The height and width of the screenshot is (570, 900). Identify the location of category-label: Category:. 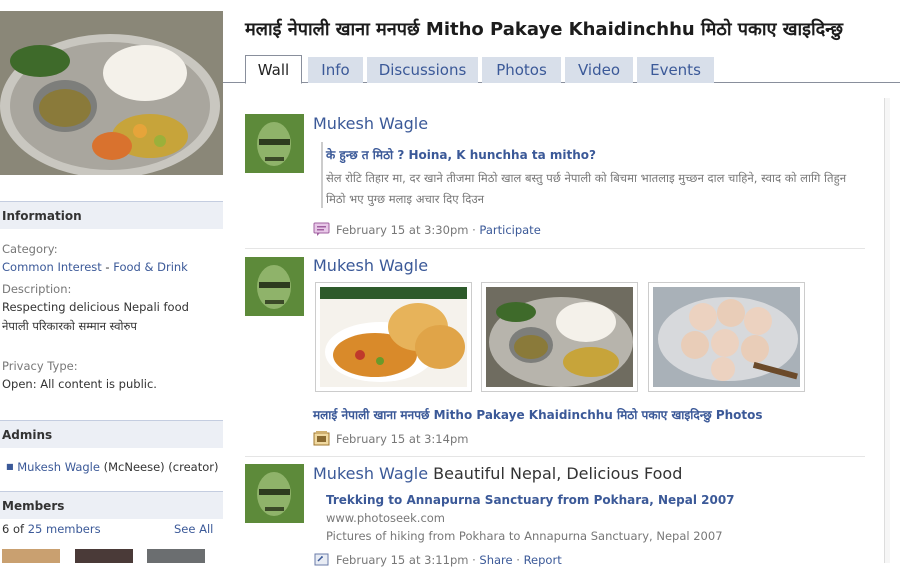
(30, 249).